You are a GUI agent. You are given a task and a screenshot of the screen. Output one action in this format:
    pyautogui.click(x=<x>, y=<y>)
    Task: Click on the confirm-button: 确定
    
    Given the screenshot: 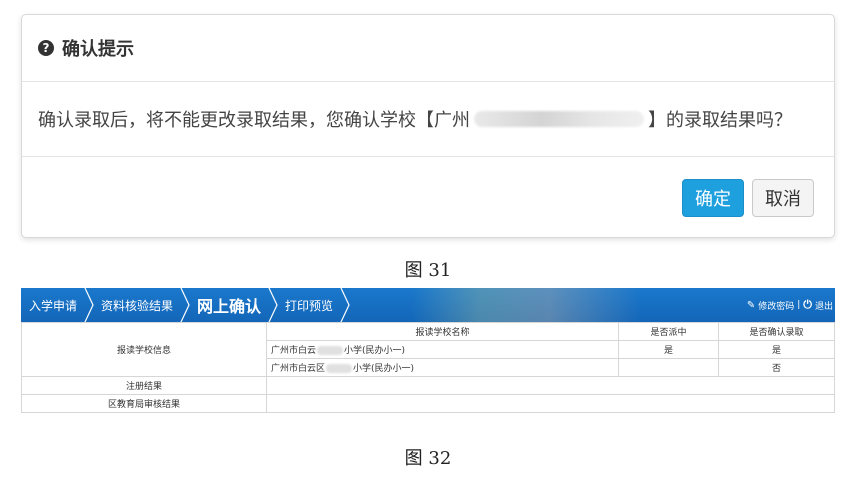 What is the action you would take?
    pyautogui.click(x=713, y=198)
    